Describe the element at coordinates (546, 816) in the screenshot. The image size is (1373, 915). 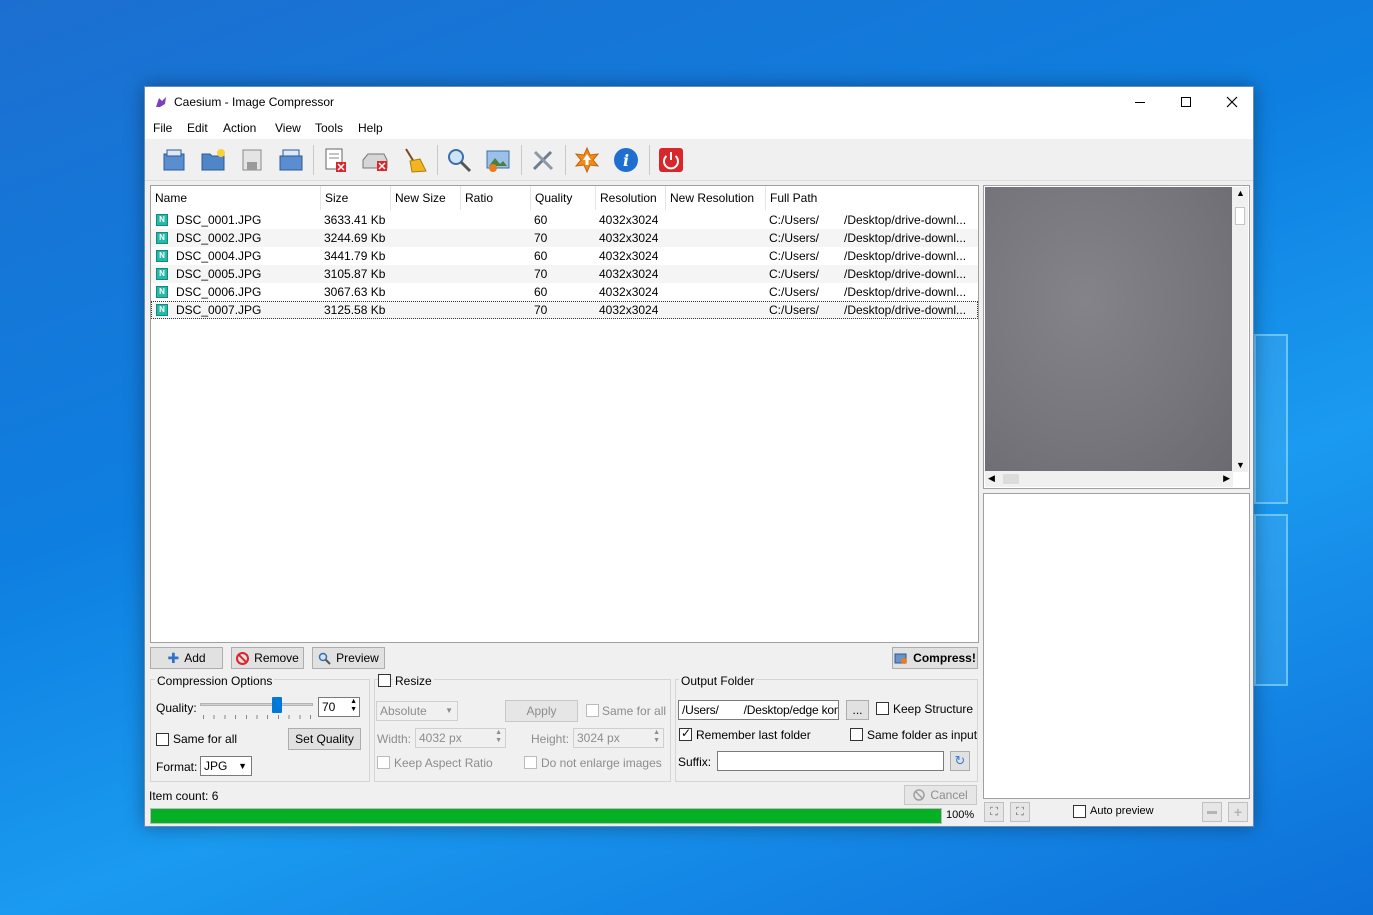
I see `progress-bar` at that location.